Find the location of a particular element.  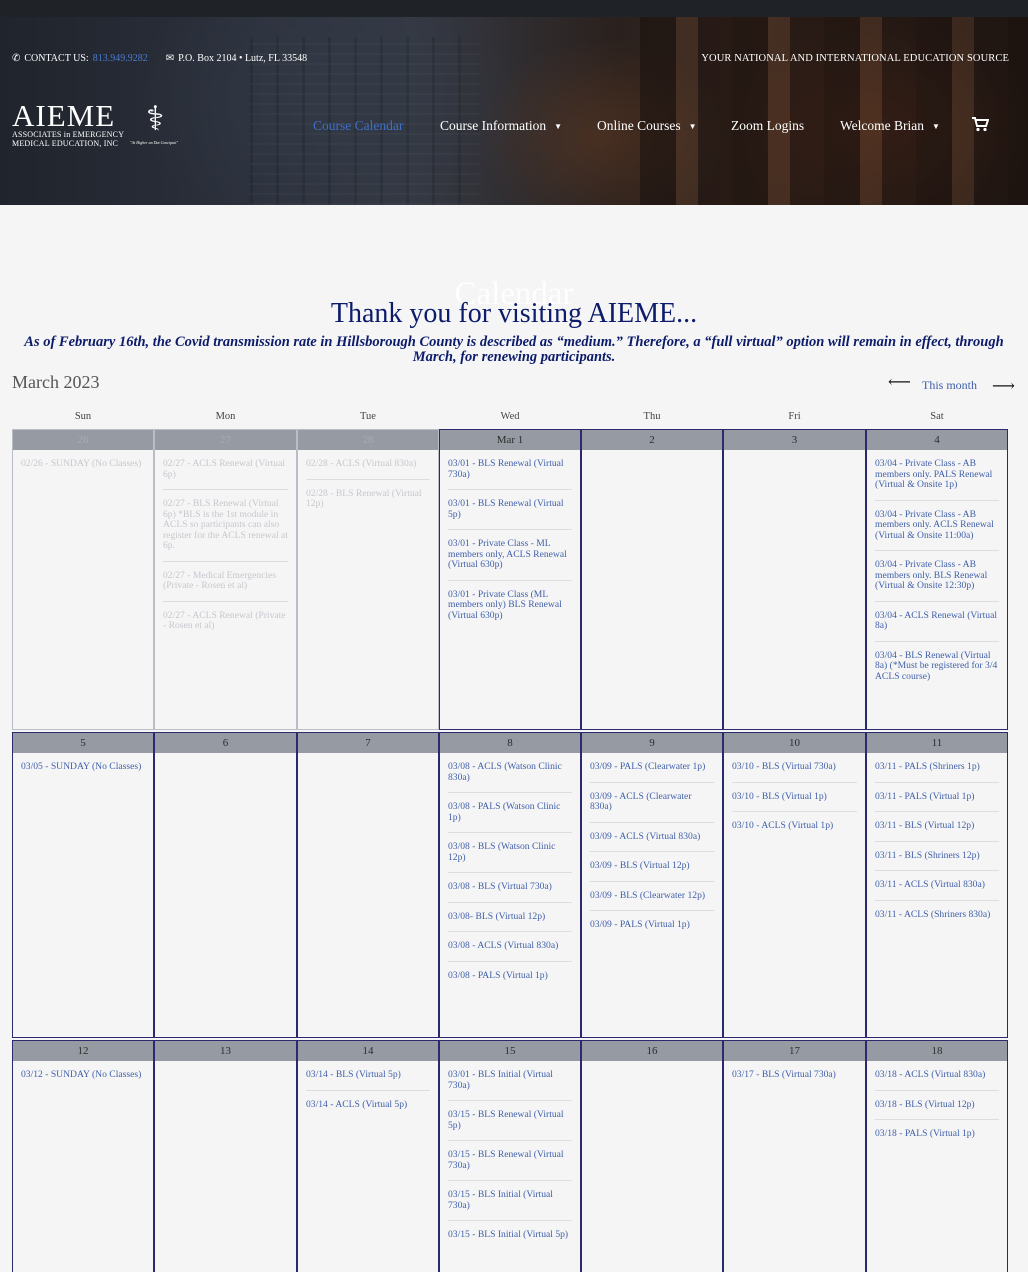

calendar-event-link: 03/09 - BLS (Virtual 12p) is located at coordinates (652, 867).